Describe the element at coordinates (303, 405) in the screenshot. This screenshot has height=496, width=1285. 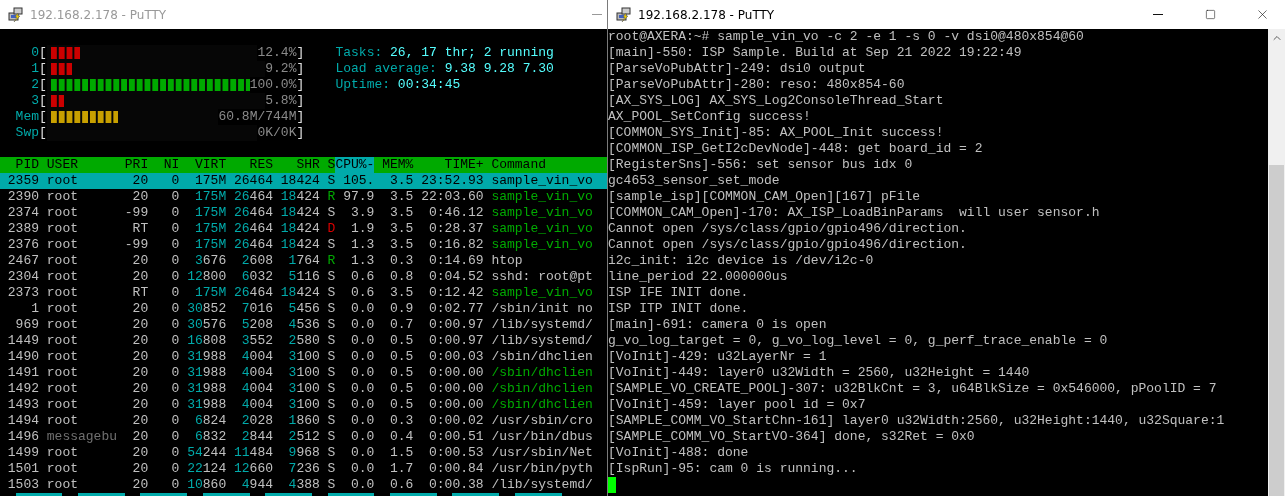
I see `process-row: 1493 root 20 0 31988 4004 3100 S 0.0 0.5 0:00.00 /sbin/dhclien` at that location.